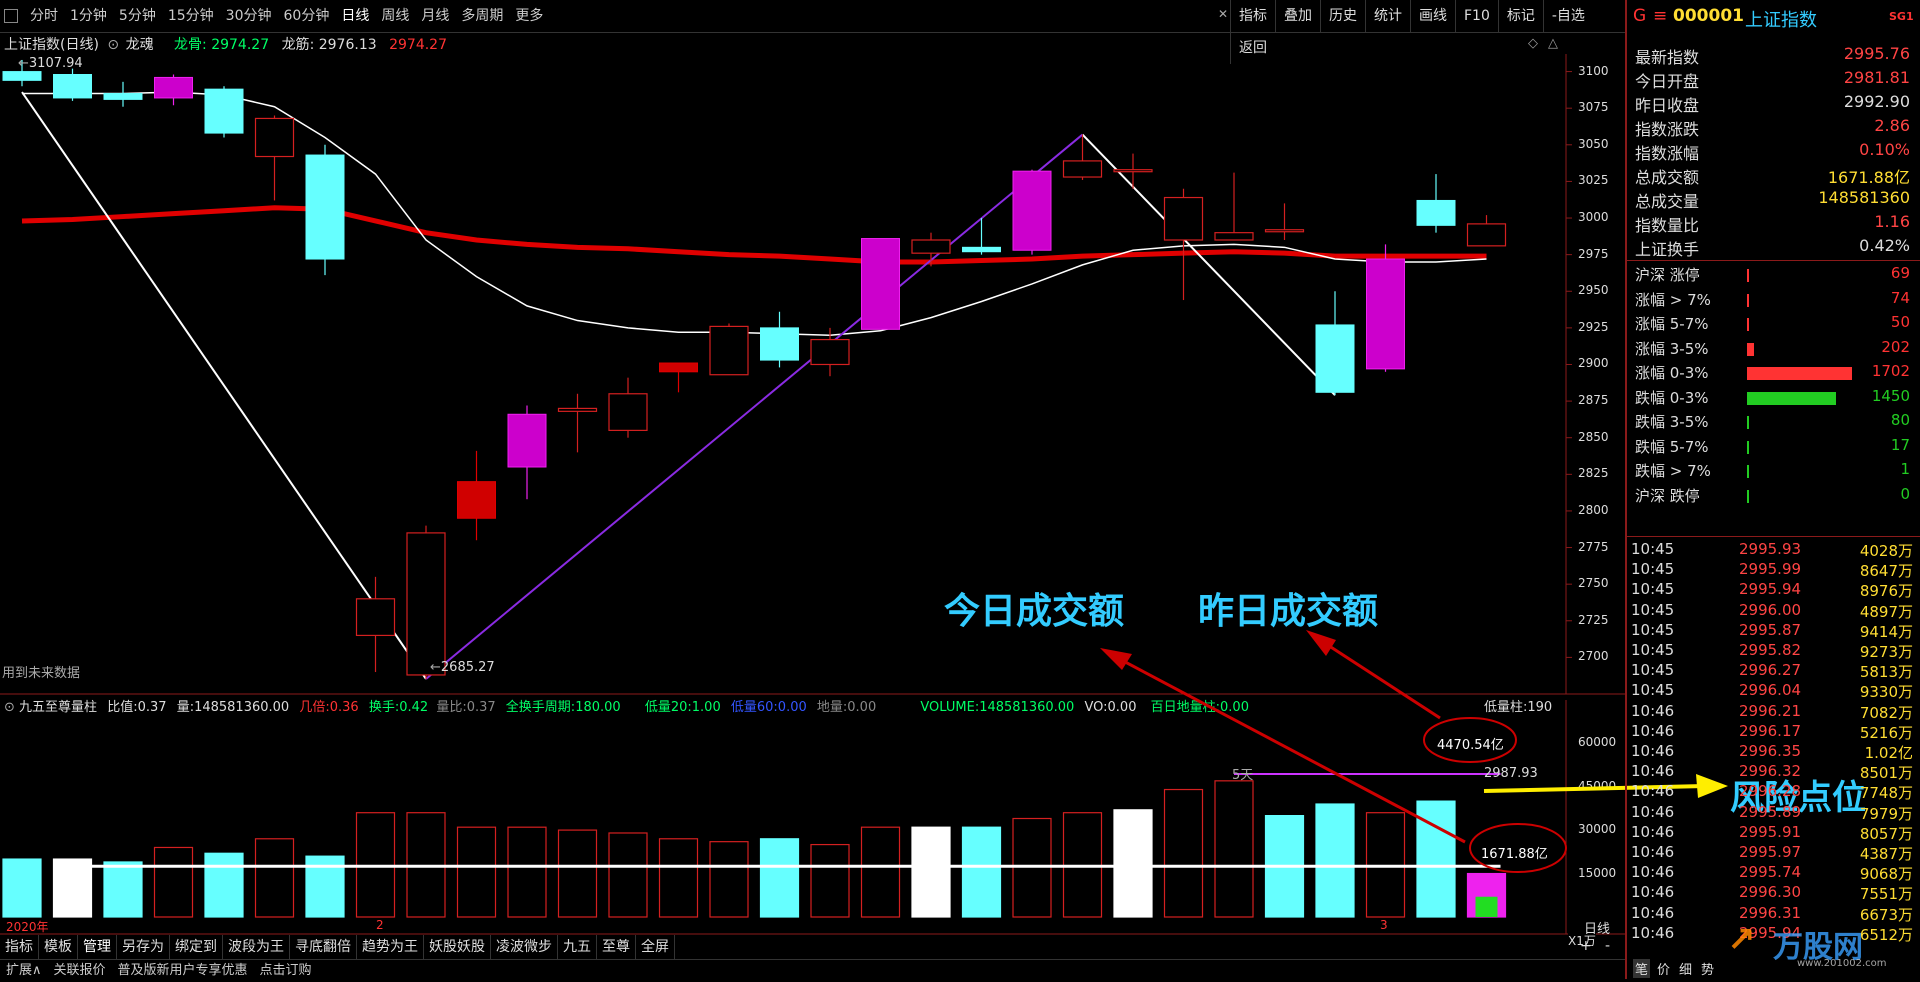 Image resolution: width=1920 pixels, height=982 pixels. I want to click on tick-row: 10:46 2996.32 8501万, so click(1774, 773).